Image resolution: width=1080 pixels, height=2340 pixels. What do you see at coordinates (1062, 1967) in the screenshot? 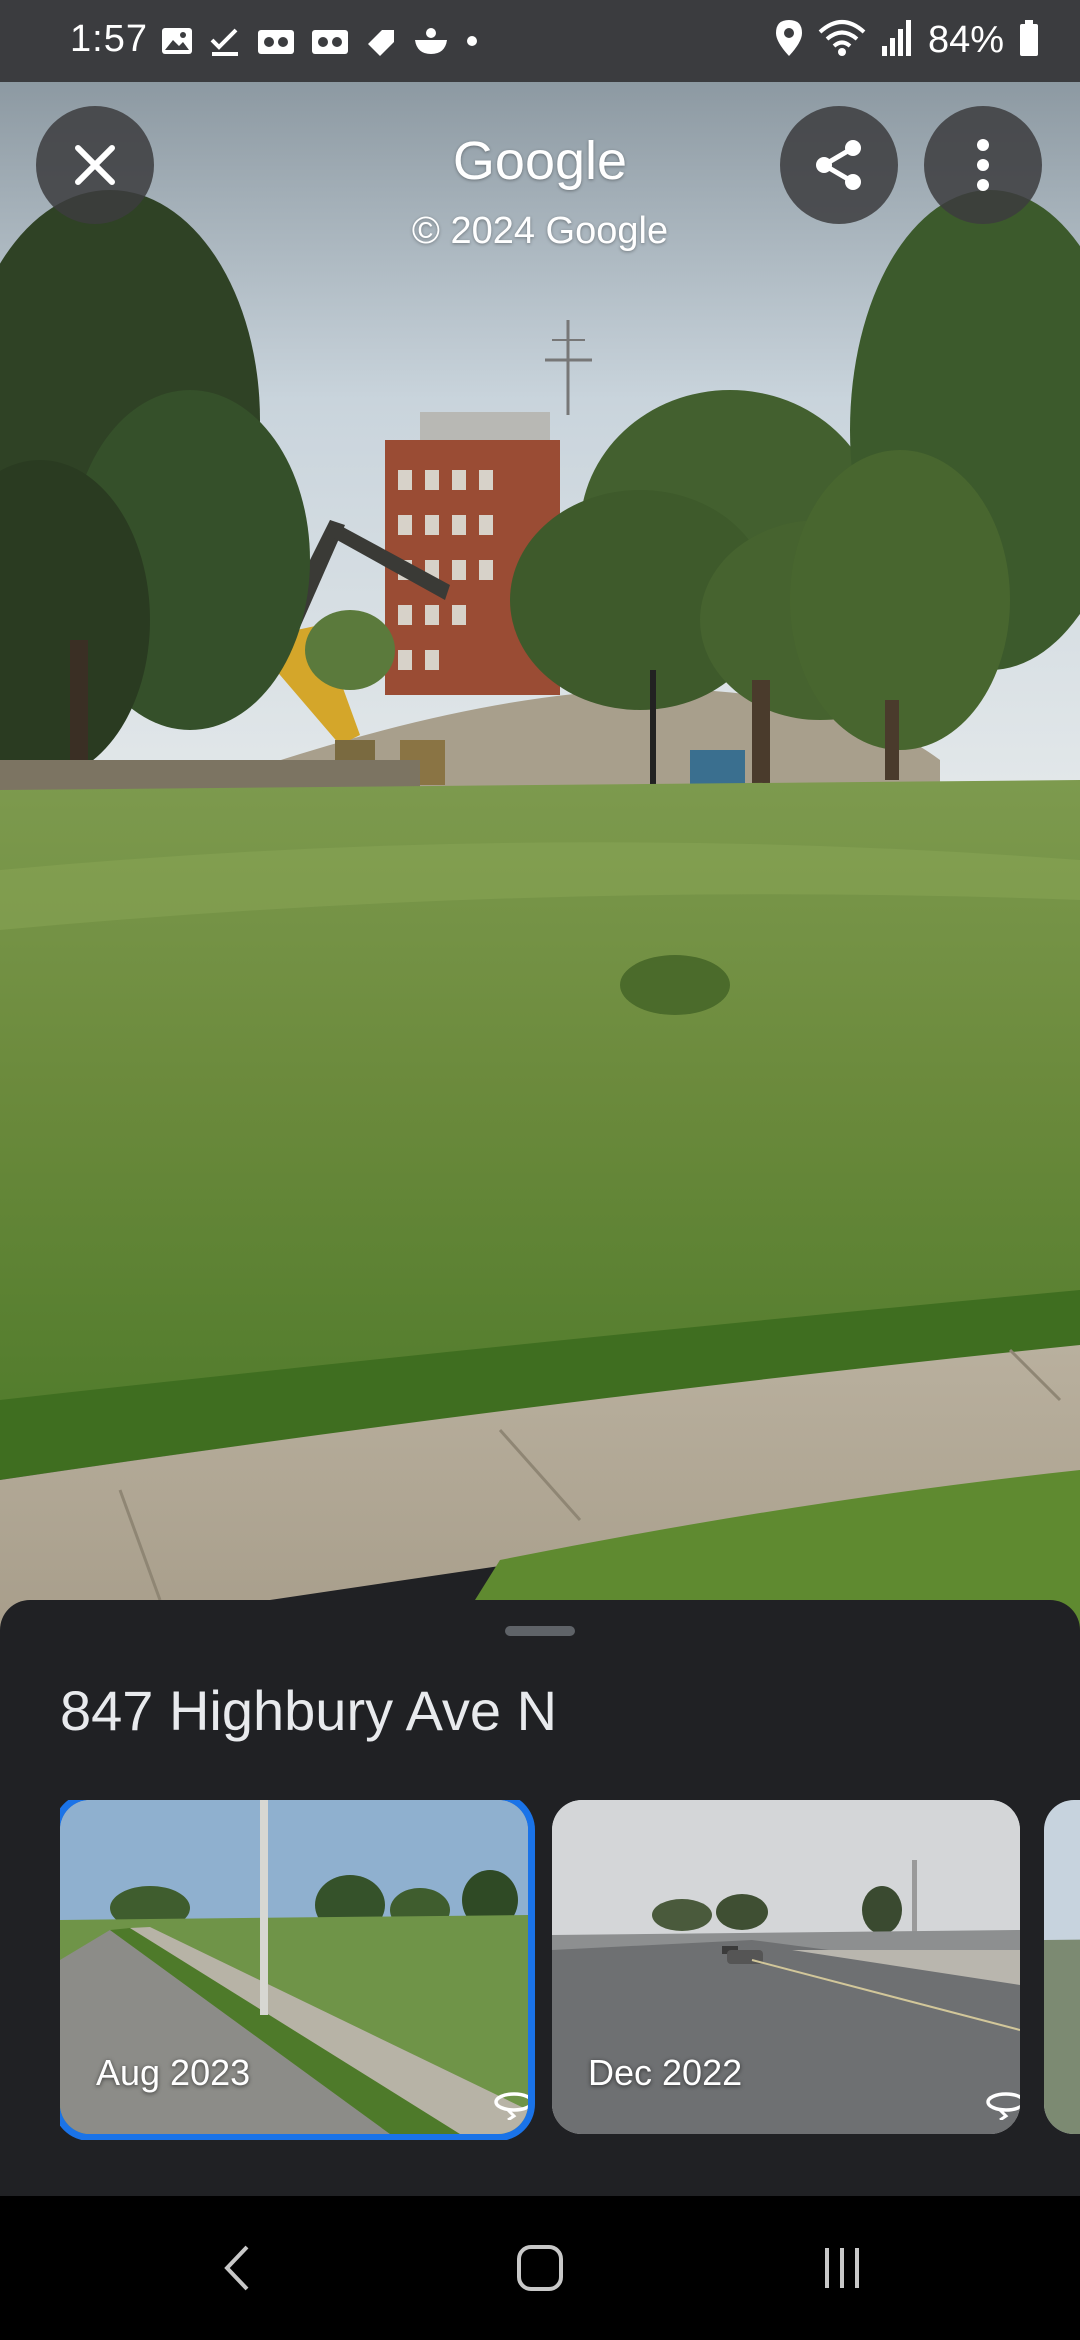
I see `imagery-card-partial` at bounding box center [1062, 1967].